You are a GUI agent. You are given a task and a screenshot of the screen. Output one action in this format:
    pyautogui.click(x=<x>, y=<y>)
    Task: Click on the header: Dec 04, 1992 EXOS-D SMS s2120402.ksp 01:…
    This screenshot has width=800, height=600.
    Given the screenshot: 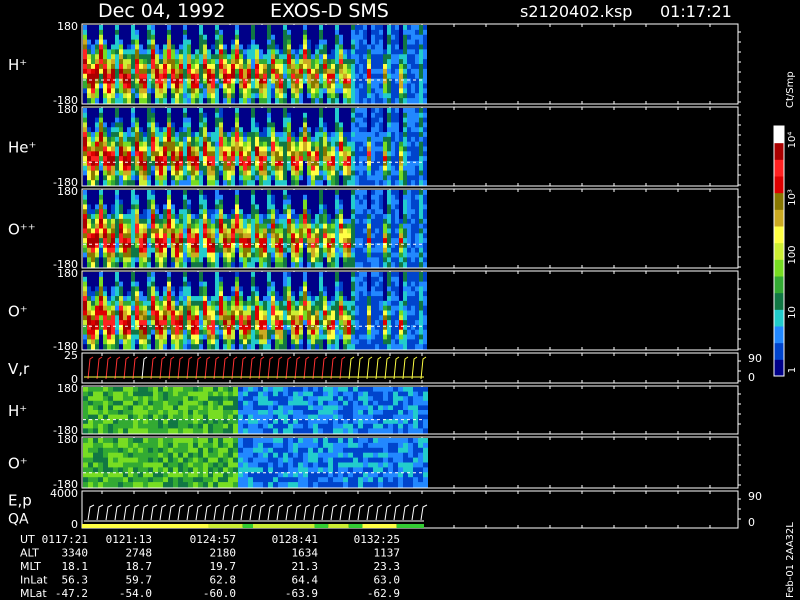 What is the action you would take?
    pyautogui.click(x=415, y=11)
    